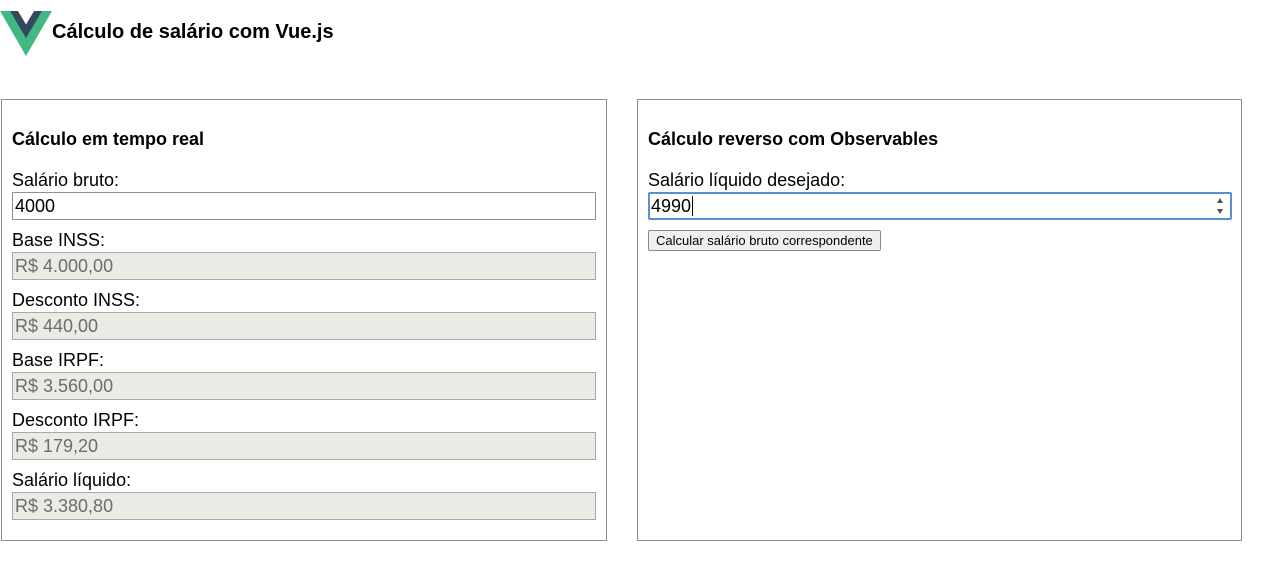 Image resolution: width=1268 pixels, height=565 pixels. Describe the element at coordinates (26, 33) in the screenshot. I see `vue-logo-icon` at that location.